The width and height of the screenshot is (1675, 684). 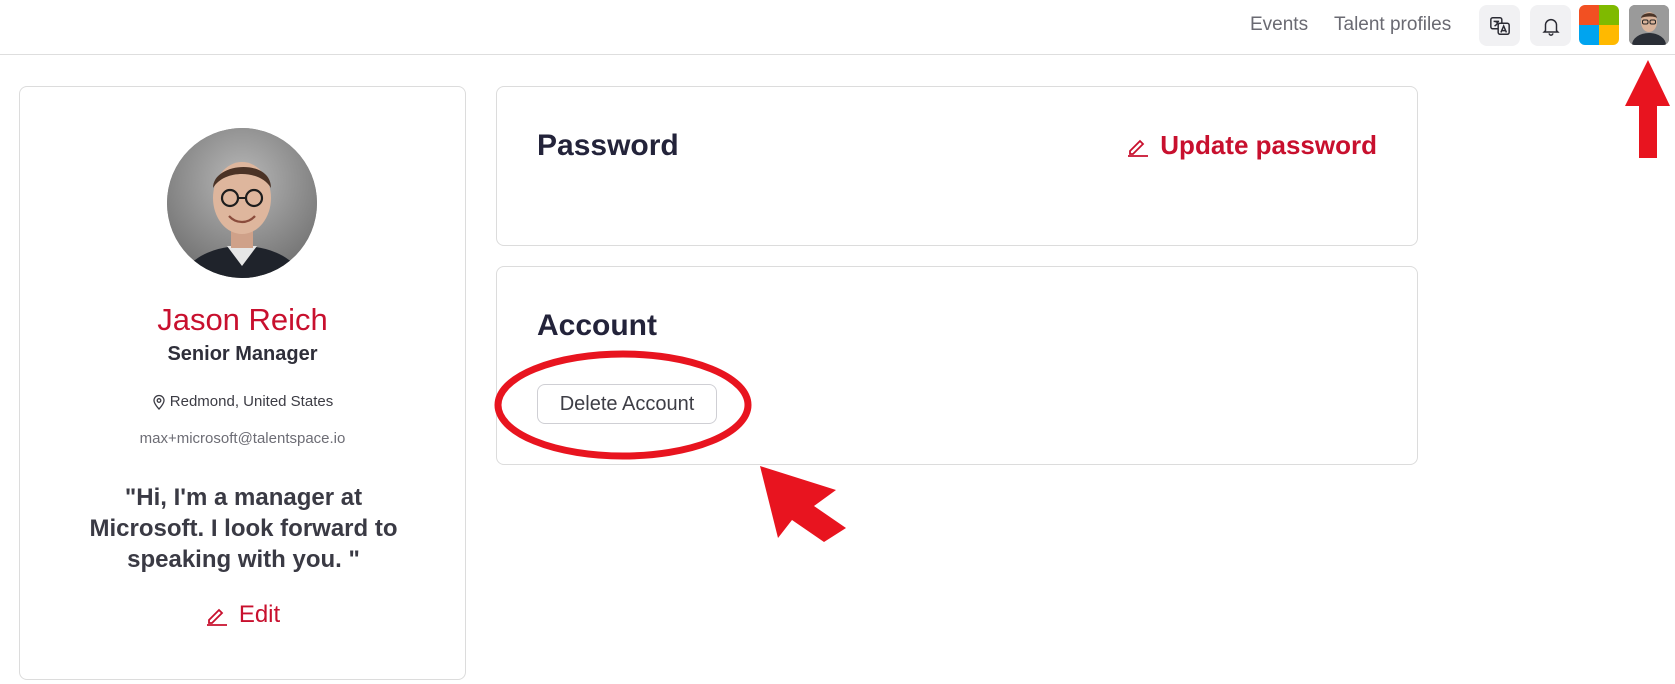 I want to click on notifications-button, so click(x=1550, y=25).